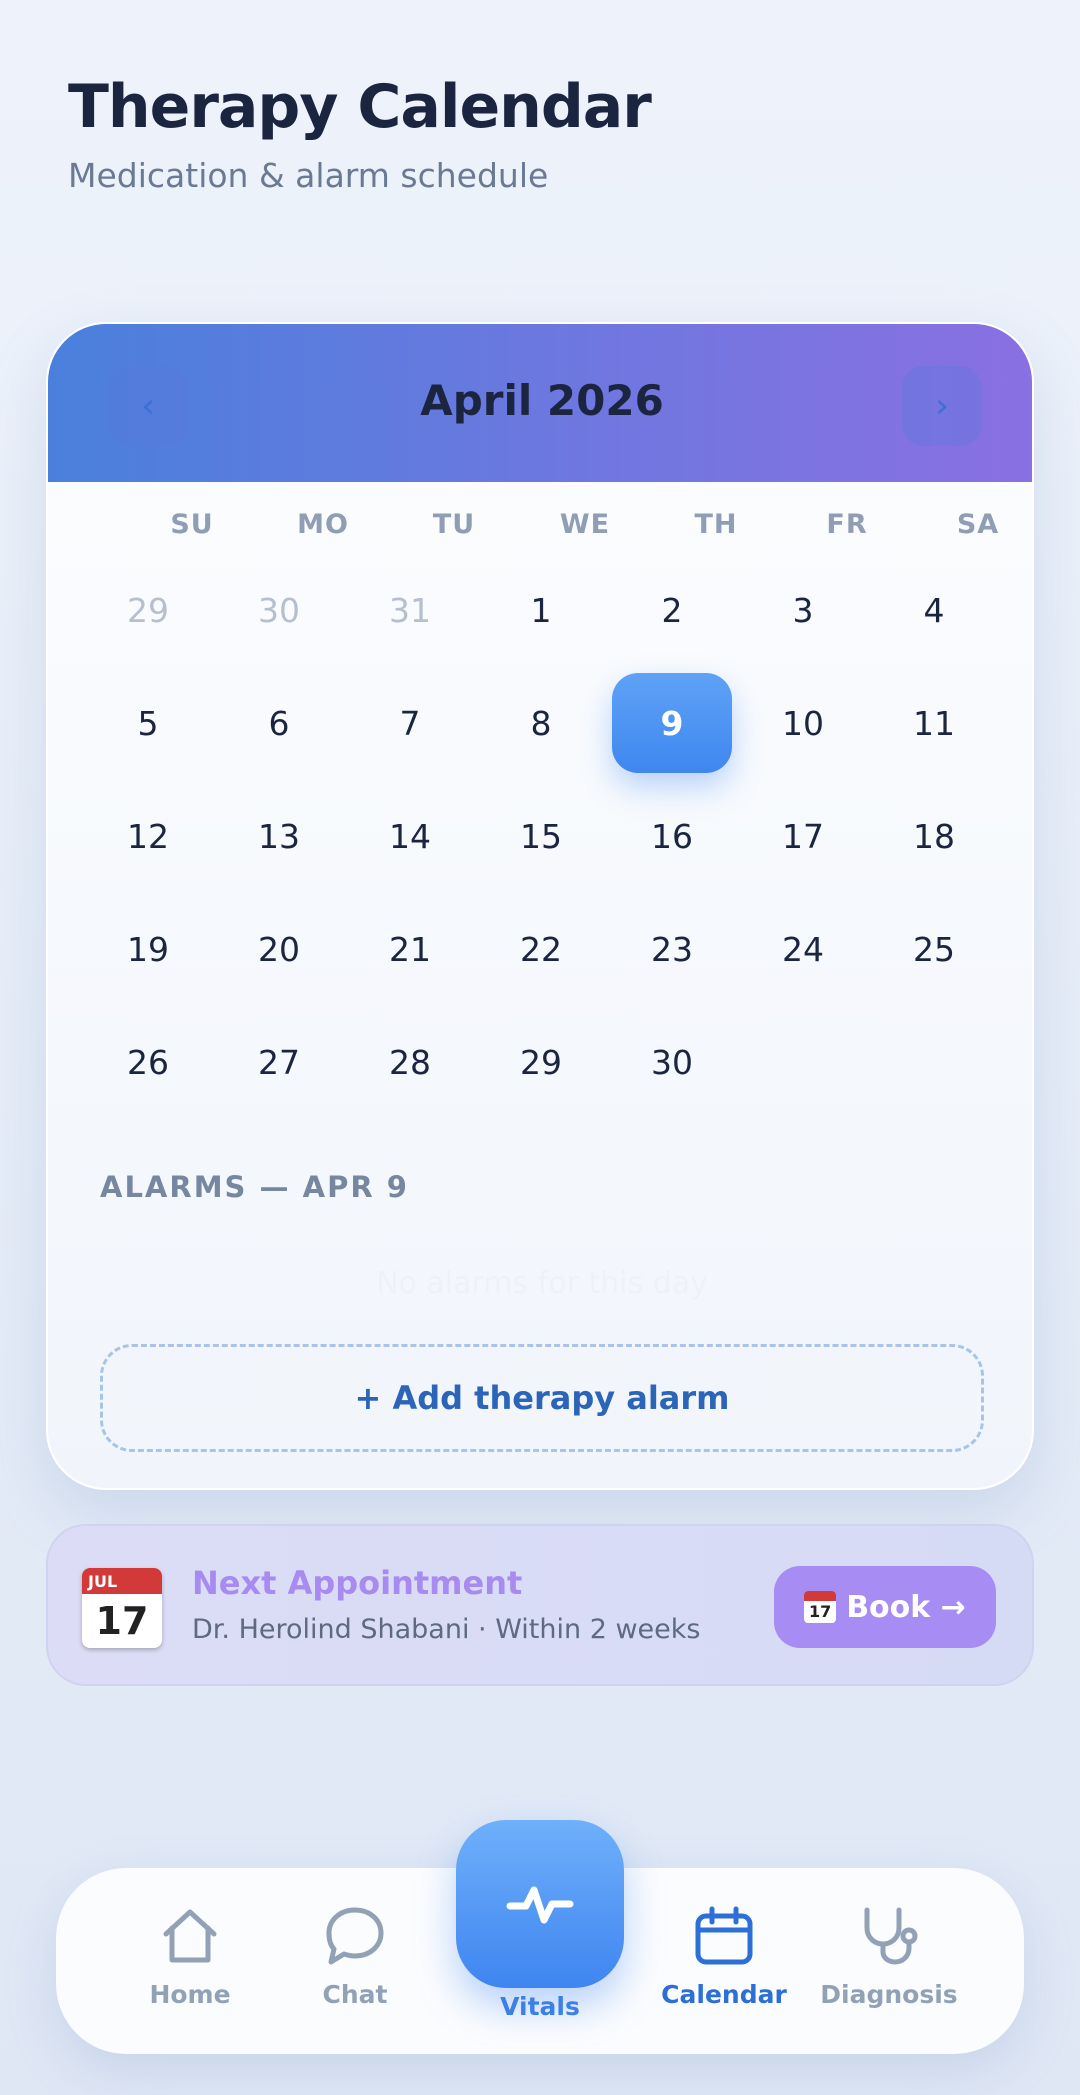  Describe the element at coordinates (672, 610) in the screenshot. I see `calendar-day: 2` at that location.